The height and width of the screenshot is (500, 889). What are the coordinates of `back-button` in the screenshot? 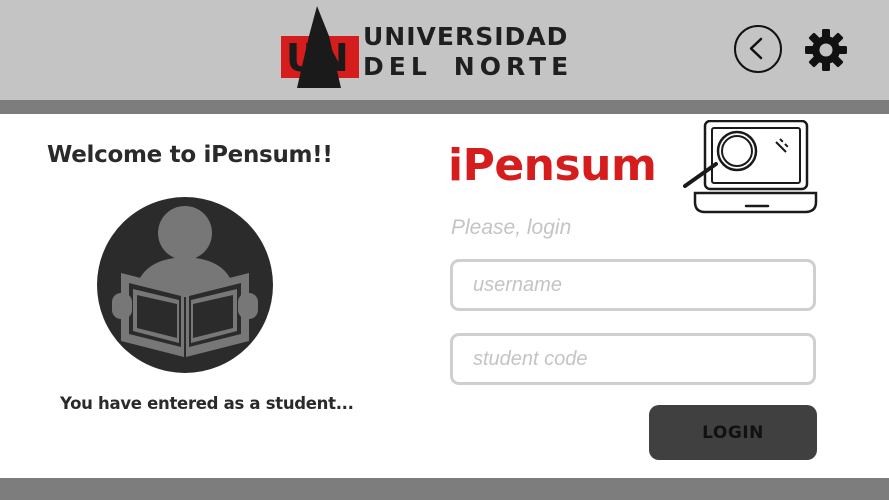 It's located at (758, 49).